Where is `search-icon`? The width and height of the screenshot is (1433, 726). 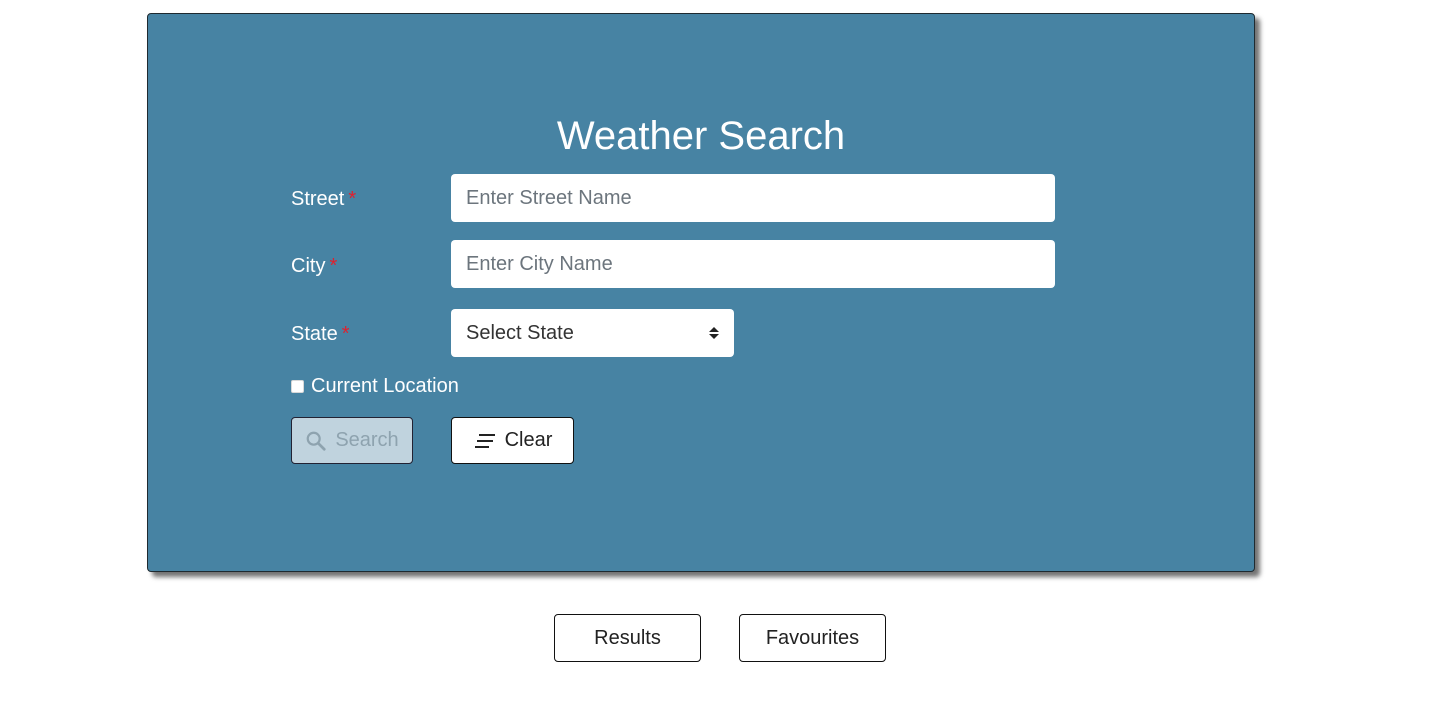 search-icon is located at coordinates (316, 441).